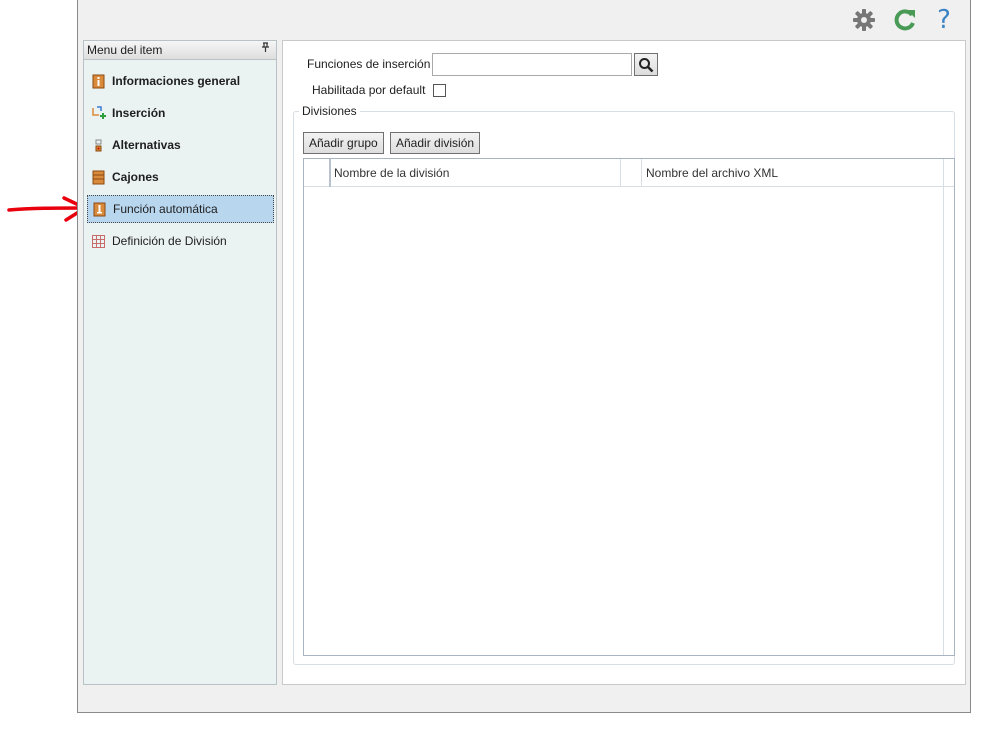  I want to click on sidebar-item-label: Definición de División, so click(169, 241).